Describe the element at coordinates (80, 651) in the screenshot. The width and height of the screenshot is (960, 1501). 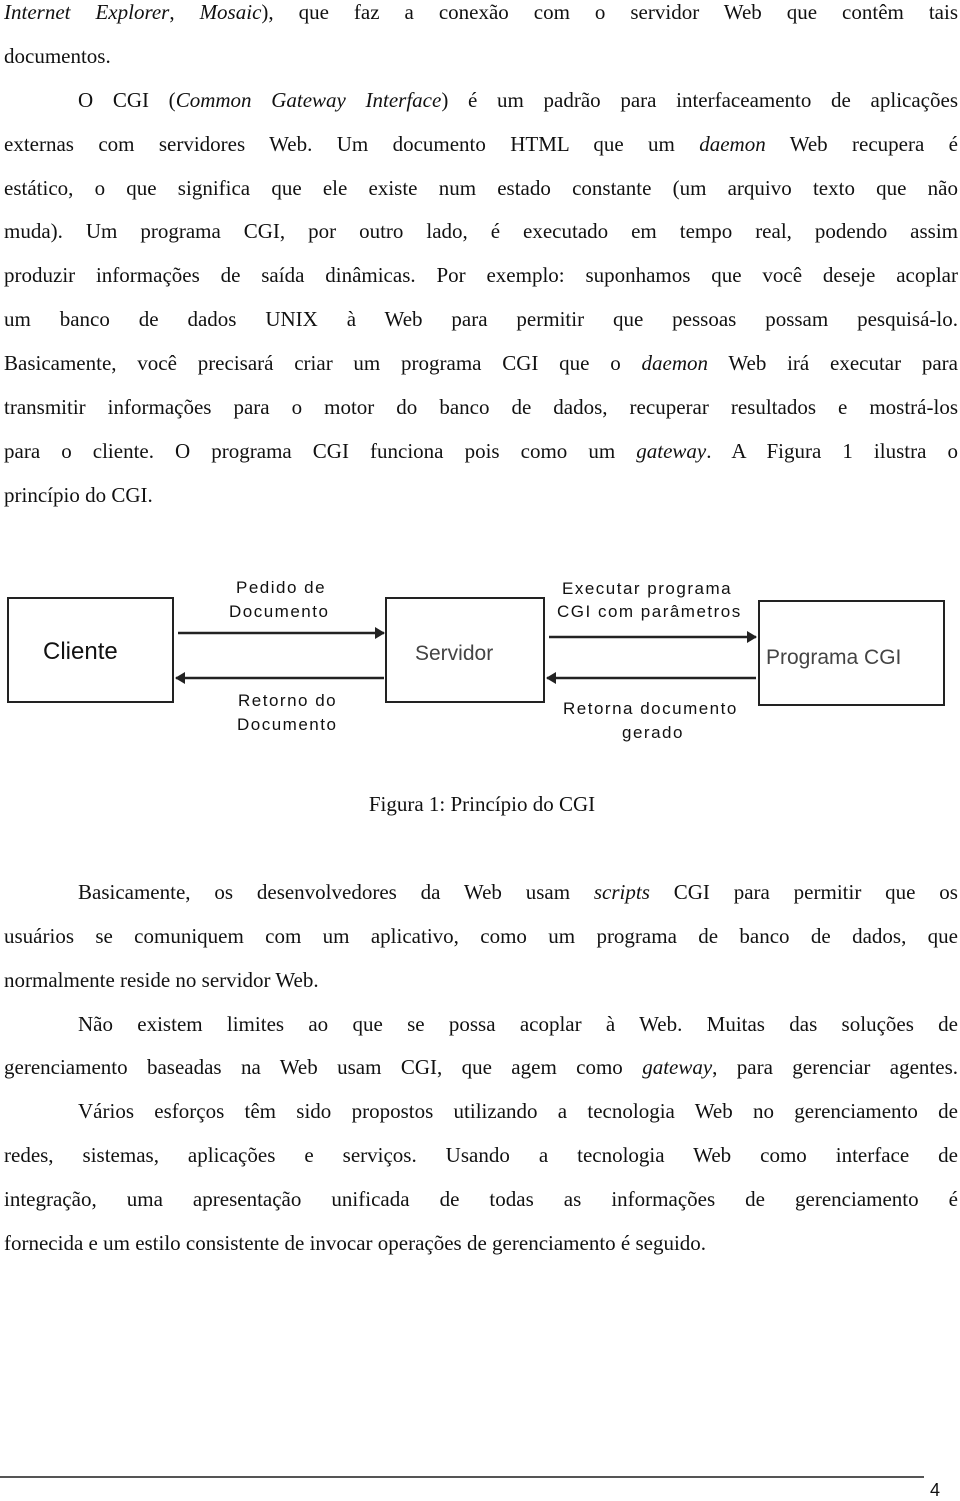
I see `client-label: Cliente` at that location.